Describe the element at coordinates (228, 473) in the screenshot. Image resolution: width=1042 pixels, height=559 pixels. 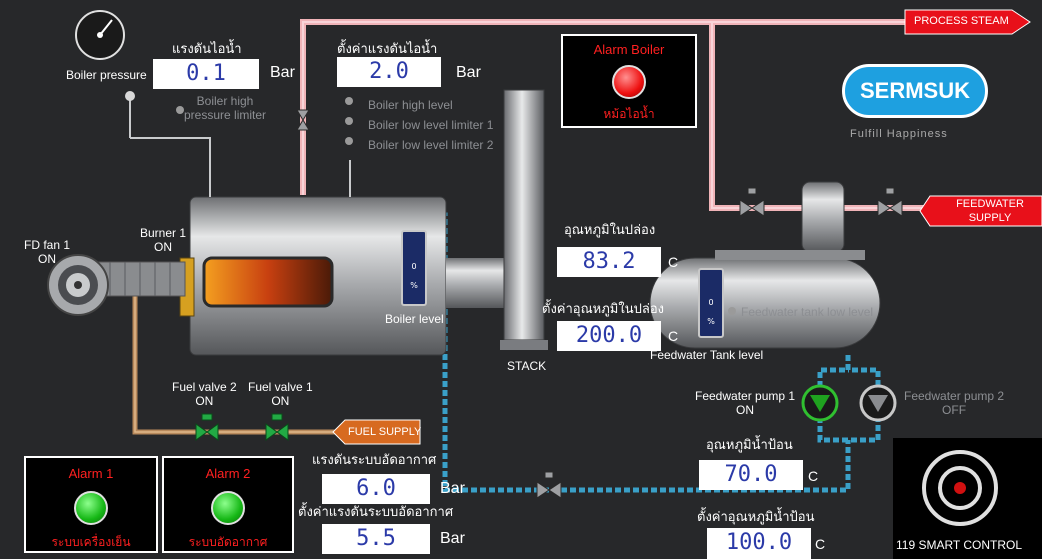
I see `alarm-2-title: Alarm 2` at that location.